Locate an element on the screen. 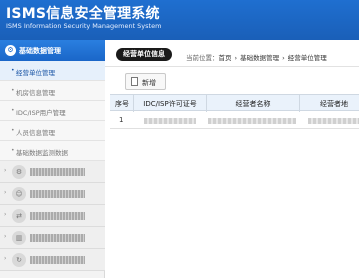 Image resolution: width=359 pixels, height=278 pixels. sidebar-item-machine-room: • 机房信息管理 is located at coordinates (52, 91).